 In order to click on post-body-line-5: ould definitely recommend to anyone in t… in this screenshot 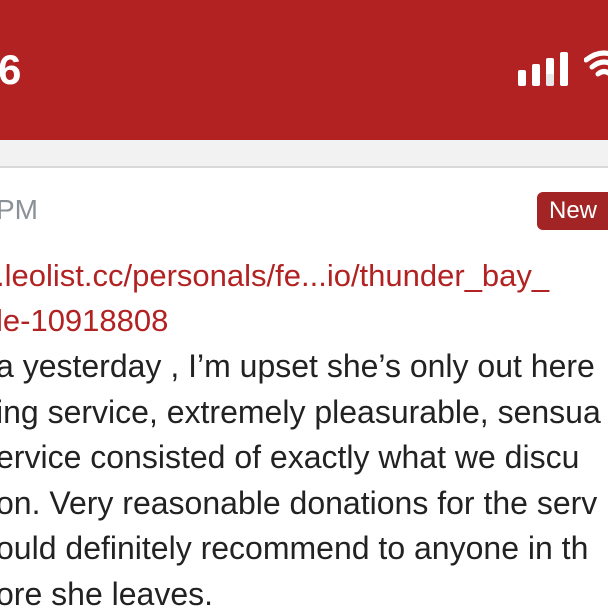, I will do `click(294, 548)`.